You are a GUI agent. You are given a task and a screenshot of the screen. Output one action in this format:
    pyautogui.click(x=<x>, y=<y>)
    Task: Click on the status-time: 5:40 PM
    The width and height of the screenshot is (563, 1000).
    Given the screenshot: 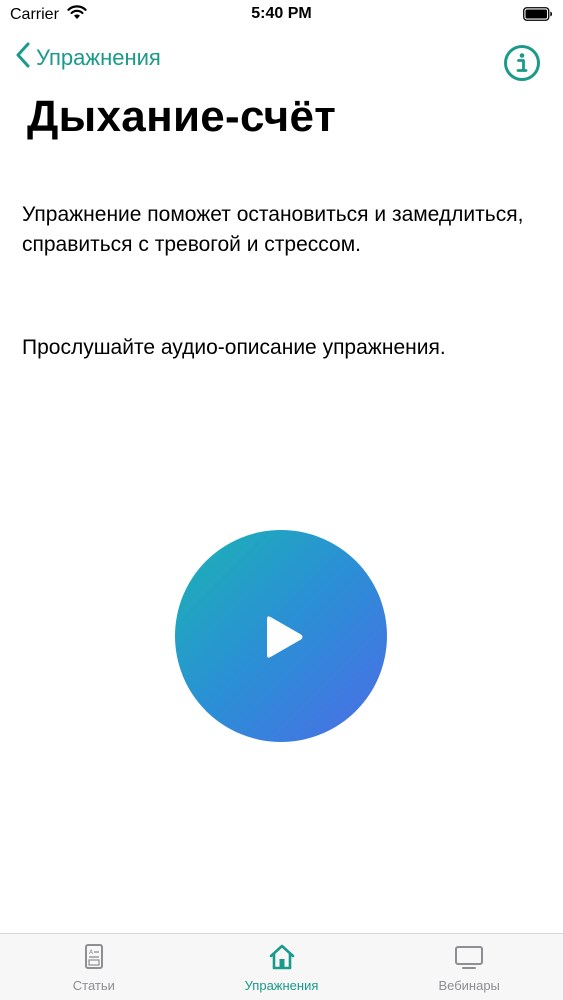 What is the action you would take?
    pyautogui.click(x=281, y=13)
    